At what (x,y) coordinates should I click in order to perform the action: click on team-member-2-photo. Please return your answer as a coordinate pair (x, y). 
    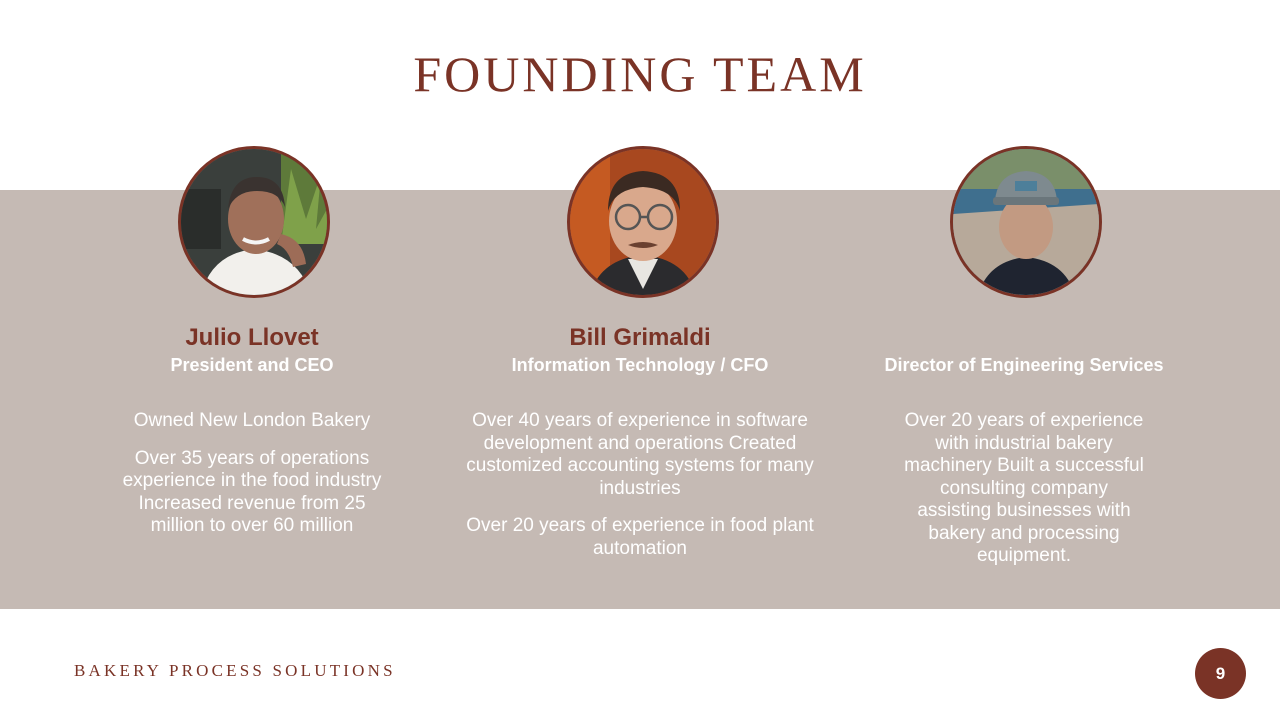
    Looking at the image, I should click on (643, 222).